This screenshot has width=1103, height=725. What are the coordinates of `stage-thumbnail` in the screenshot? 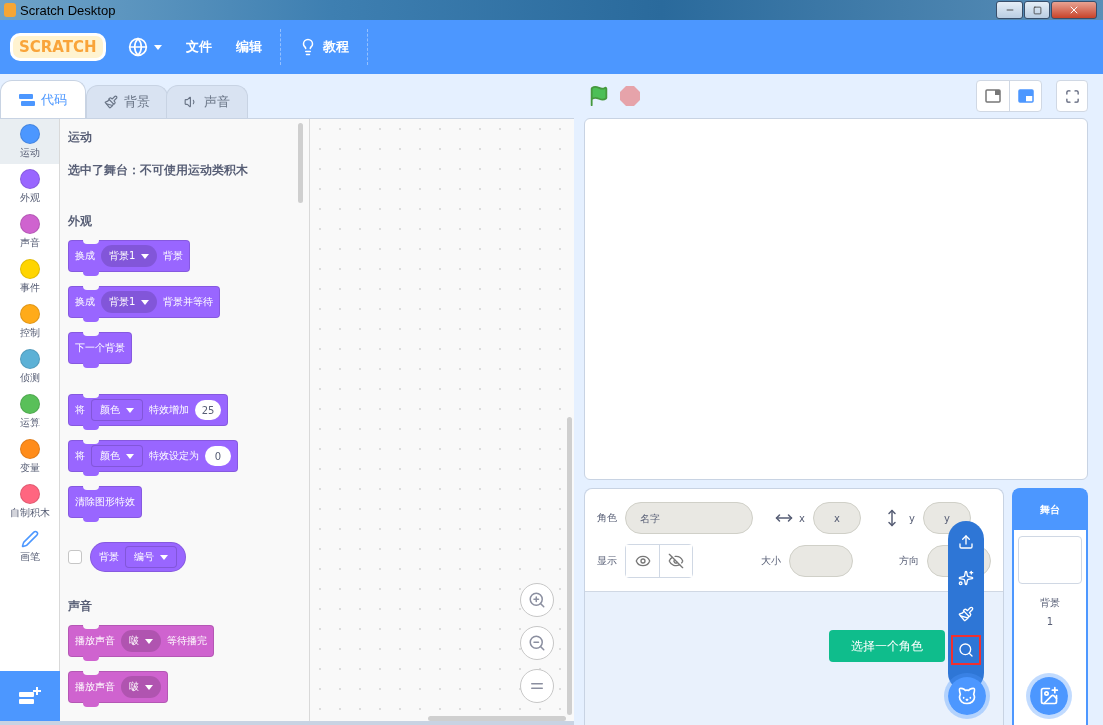 It's located at (1050, 560).